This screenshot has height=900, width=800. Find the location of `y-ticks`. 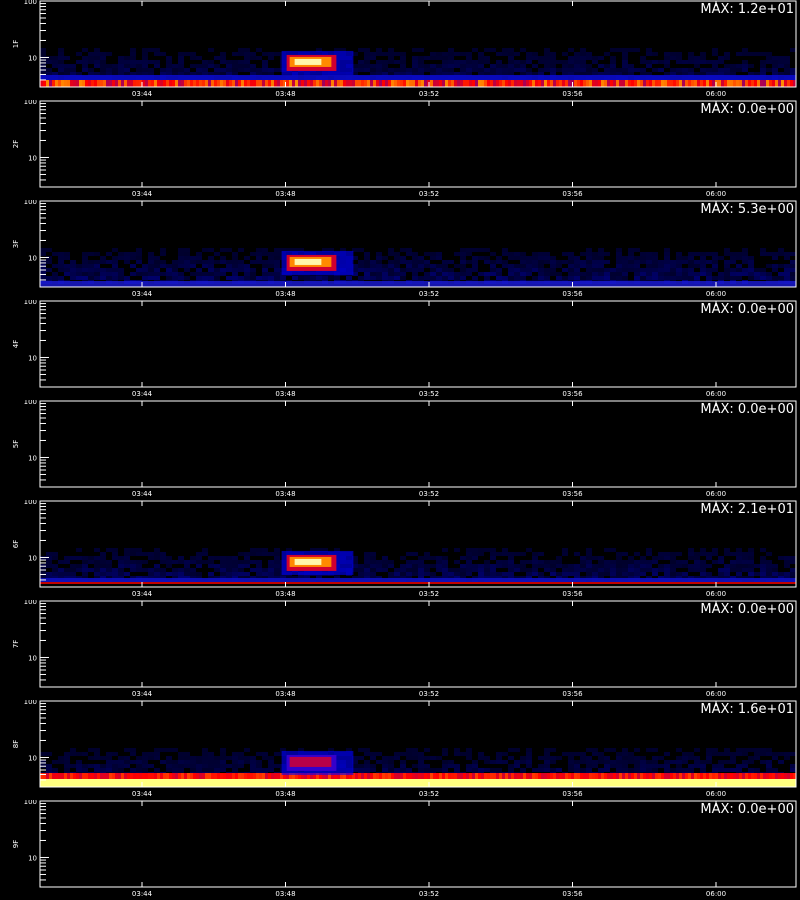

y-ticks is located at coordinates (44, 144).